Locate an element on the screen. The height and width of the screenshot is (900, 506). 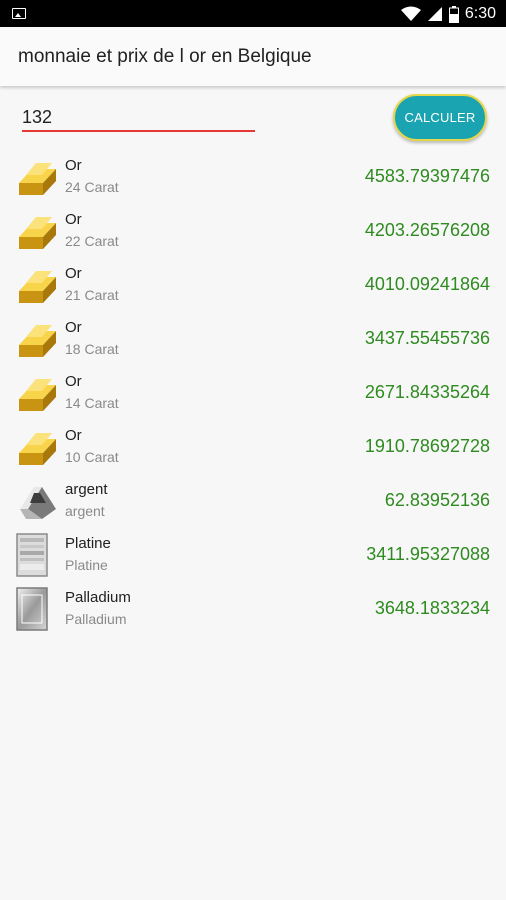
image-notification-icon is located at coordinates (19, 13).